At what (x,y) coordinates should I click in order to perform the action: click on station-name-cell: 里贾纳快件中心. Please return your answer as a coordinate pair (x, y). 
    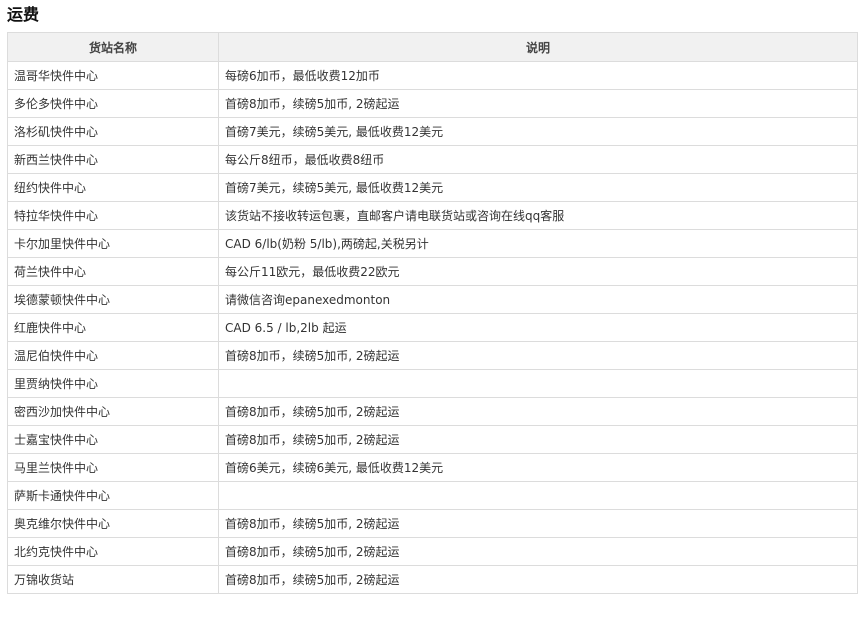
    Looking at the image, I should click on (113, 383).